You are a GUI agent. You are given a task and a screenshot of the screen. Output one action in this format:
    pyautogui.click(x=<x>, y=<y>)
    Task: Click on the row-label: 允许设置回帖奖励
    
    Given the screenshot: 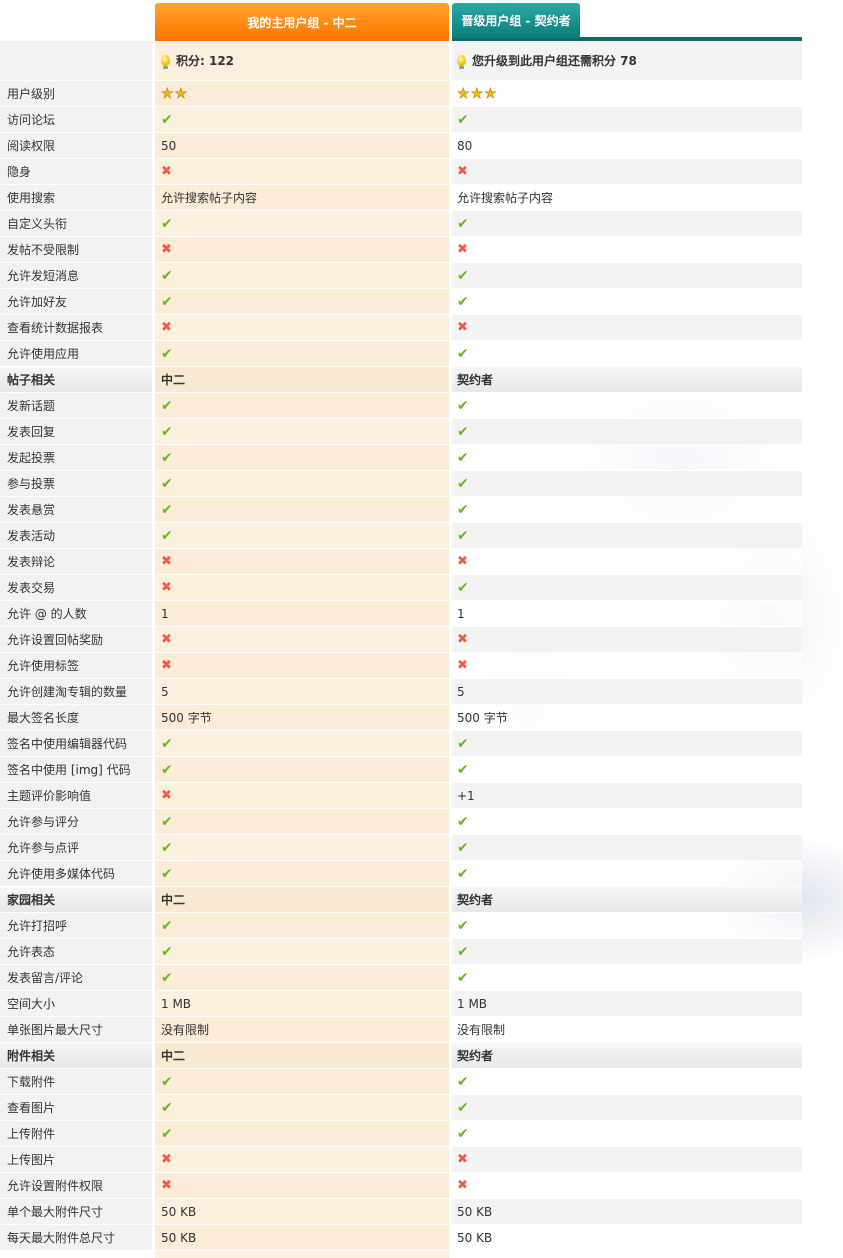 What is the action you would take?
    pyautogui.click(x=55, y=640)
    